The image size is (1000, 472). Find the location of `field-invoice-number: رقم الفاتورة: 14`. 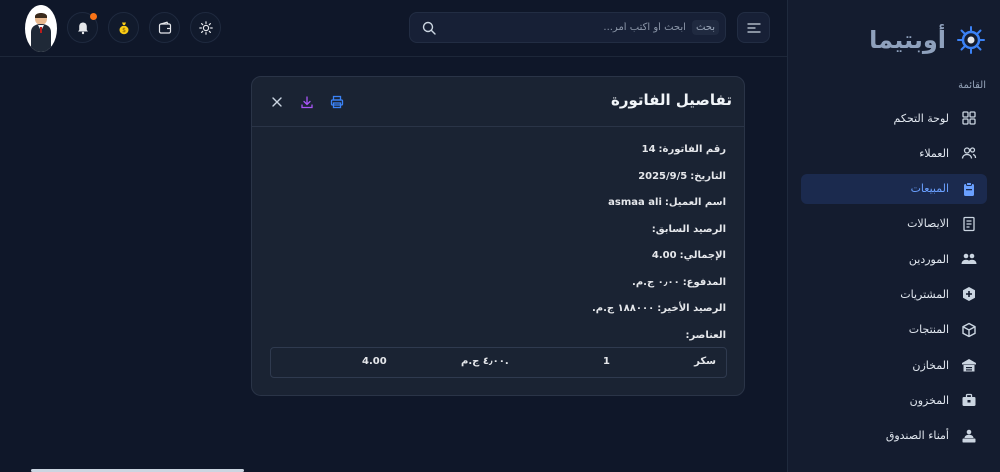

field-invoice-number: رقم الفاتورة: 14 is located at coordinates (496, 157).